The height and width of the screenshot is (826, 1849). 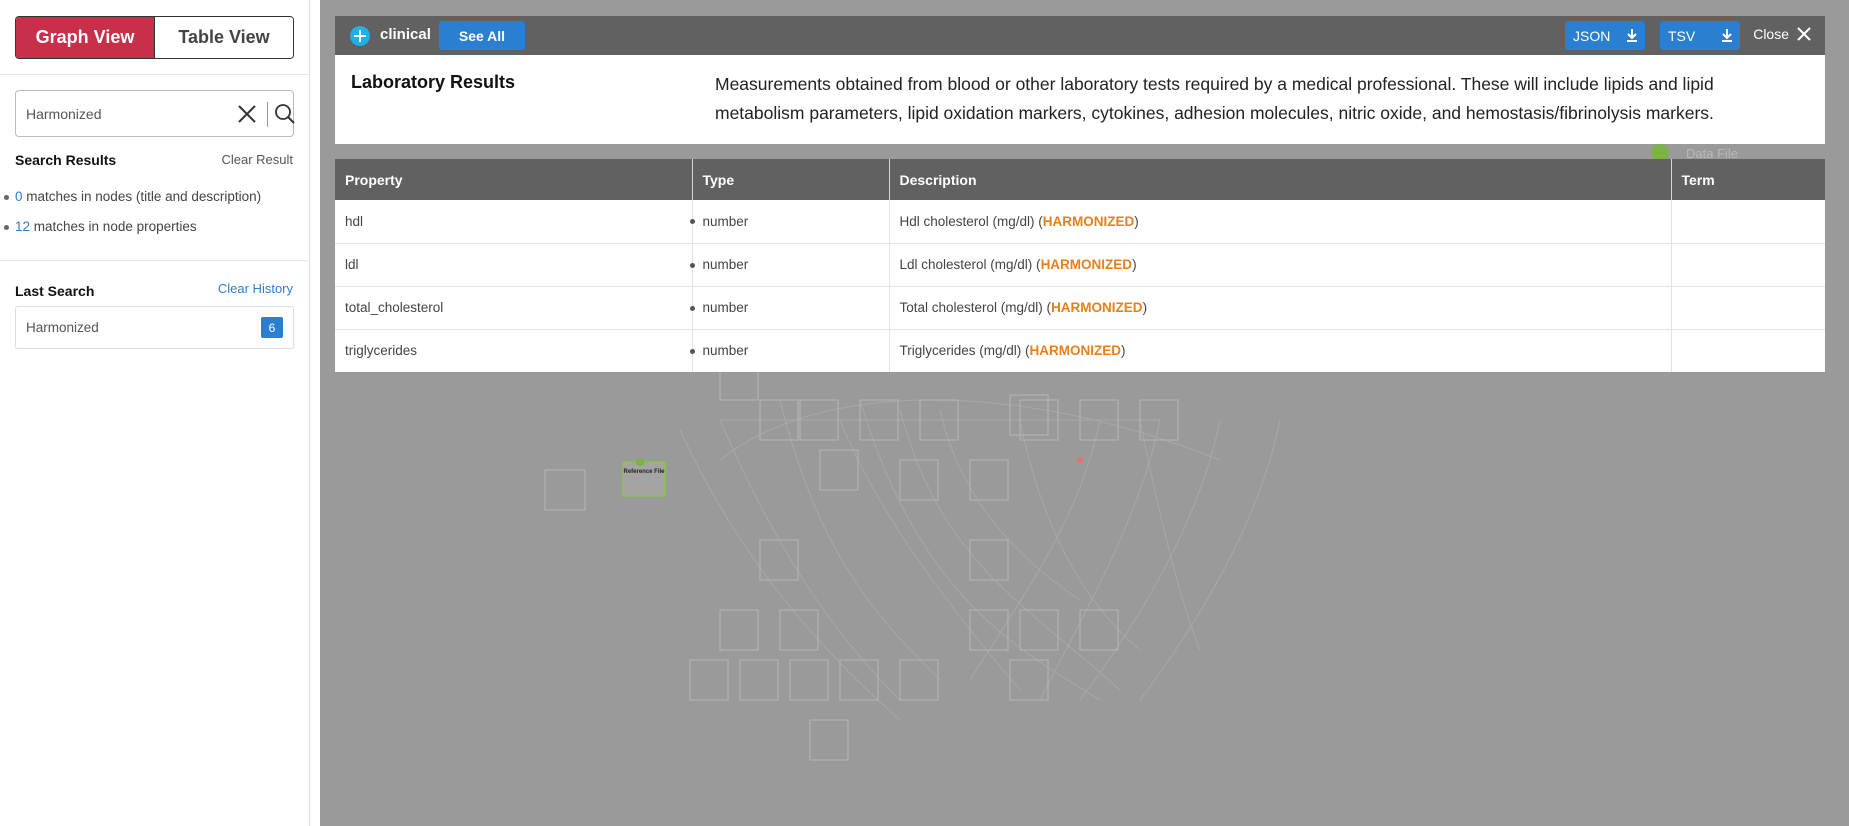 I want to click on match-count: 12, so click(x=22, y=226).